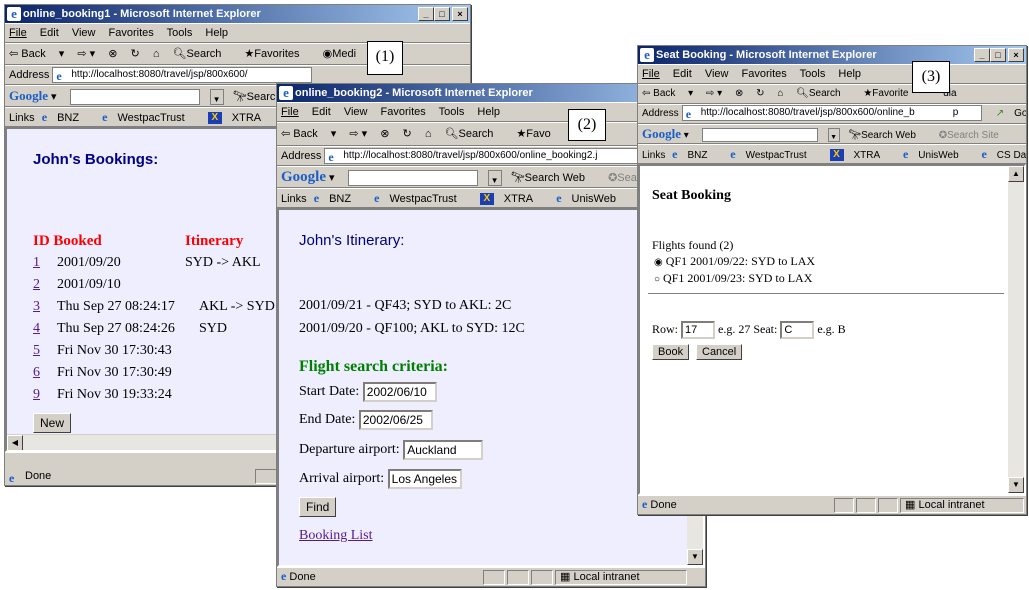  What do you see at coordinates (36, 263) in the screenshot?
I see `booking-id-link: 1` at bounding box center [36, 263].